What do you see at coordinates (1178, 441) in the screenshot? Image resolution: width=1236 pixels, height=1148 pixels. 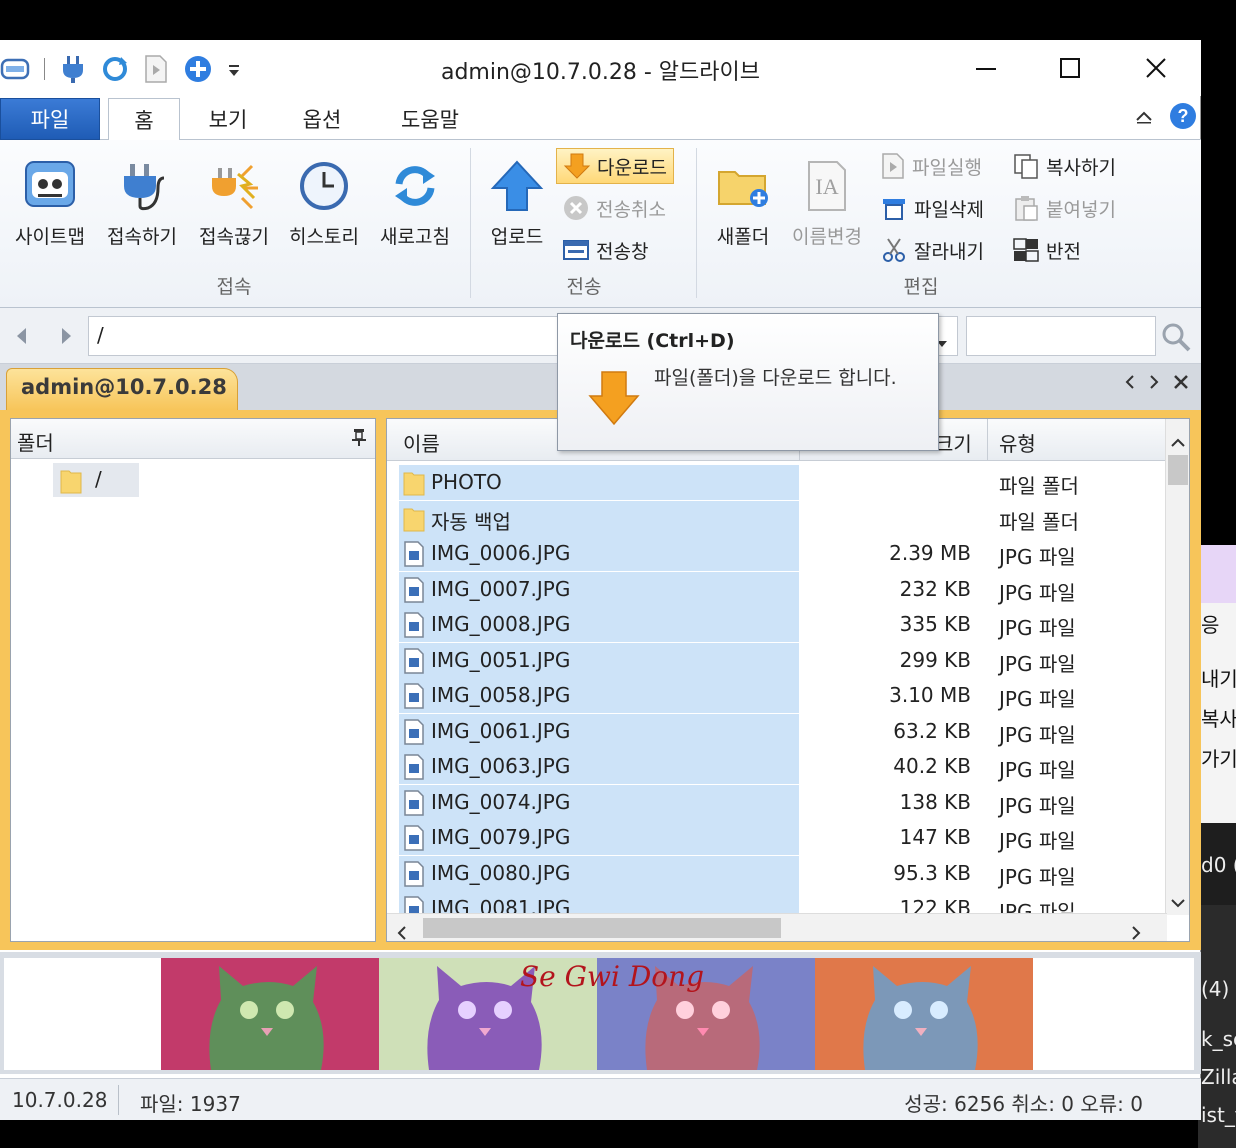 I see `scroll-up-icon` at bounding box center [1178, 441].